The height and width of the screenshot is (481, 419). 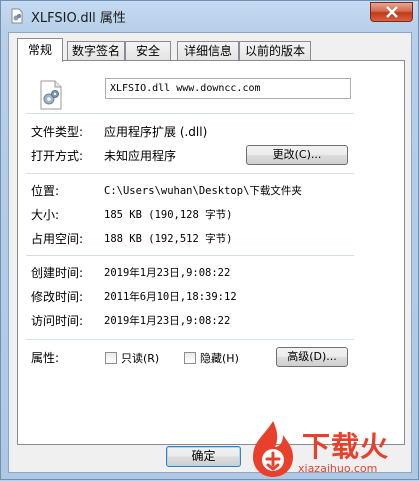 I want to click on size-label: 大小:, so click(x=45, y=215).